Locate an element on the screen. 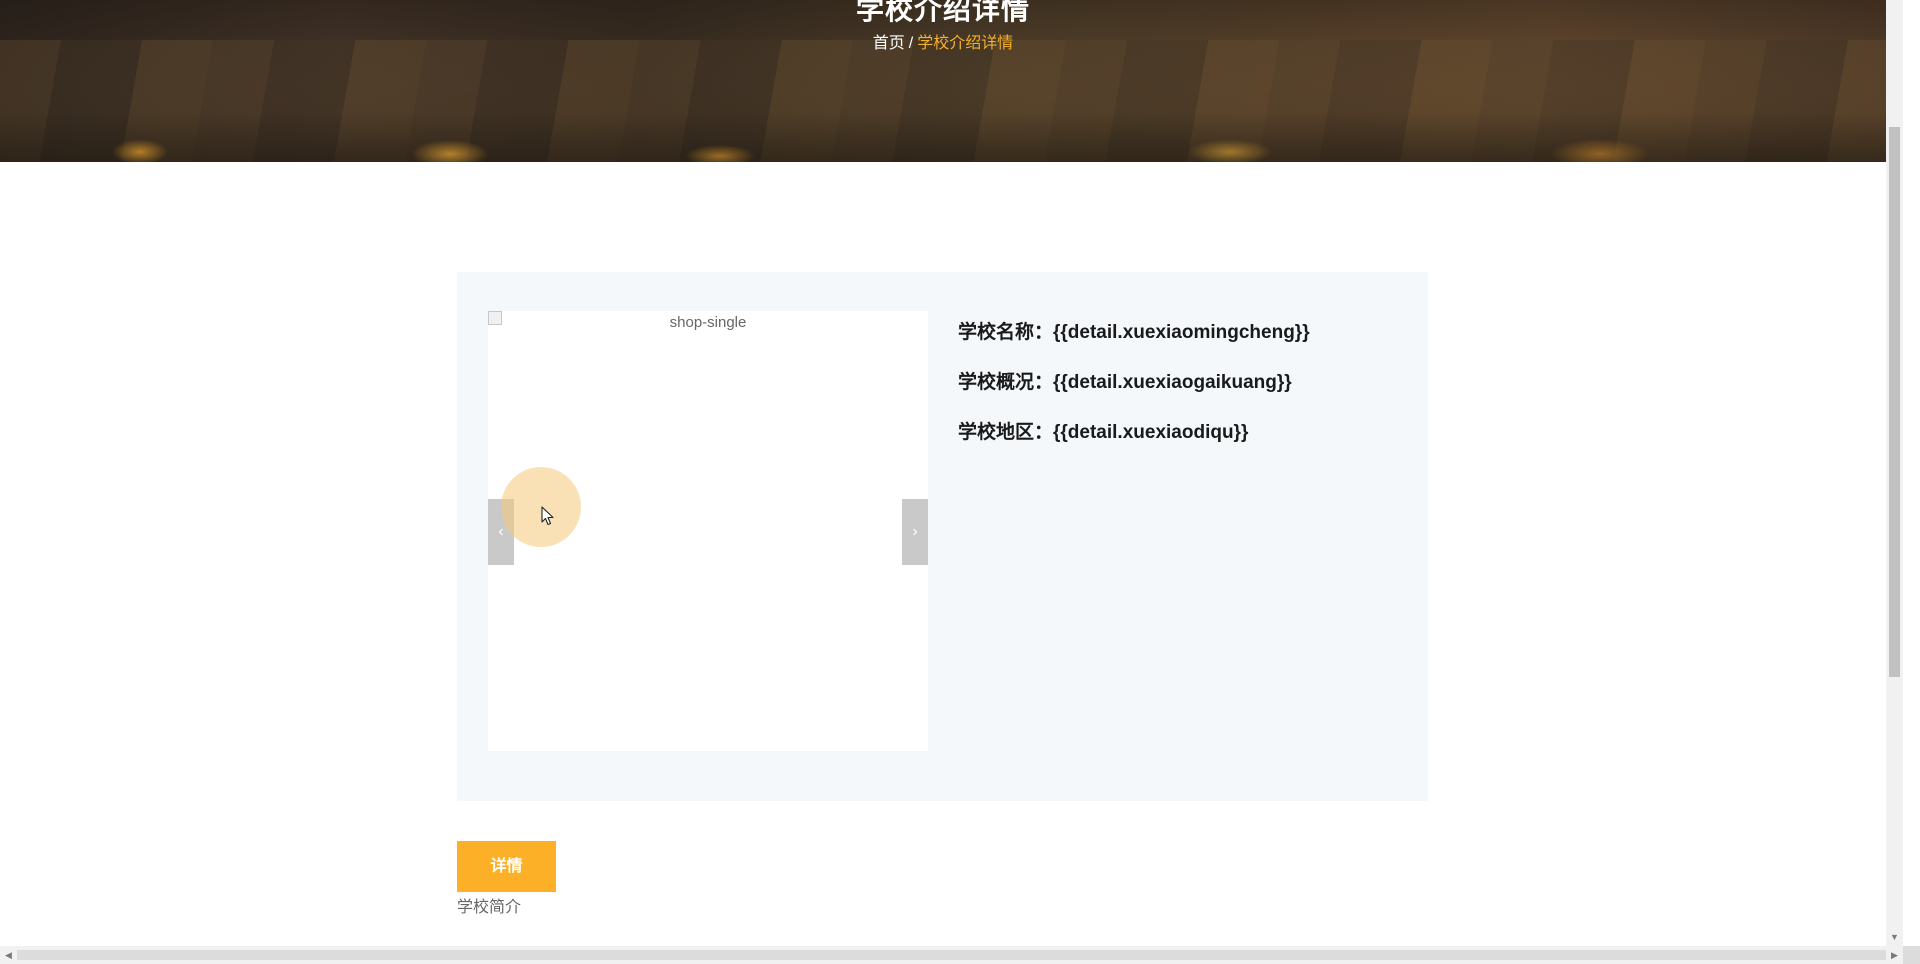  school-overview-value: {{detail.xuexiaogaikuang}} is located at coordinates (1172, 382).